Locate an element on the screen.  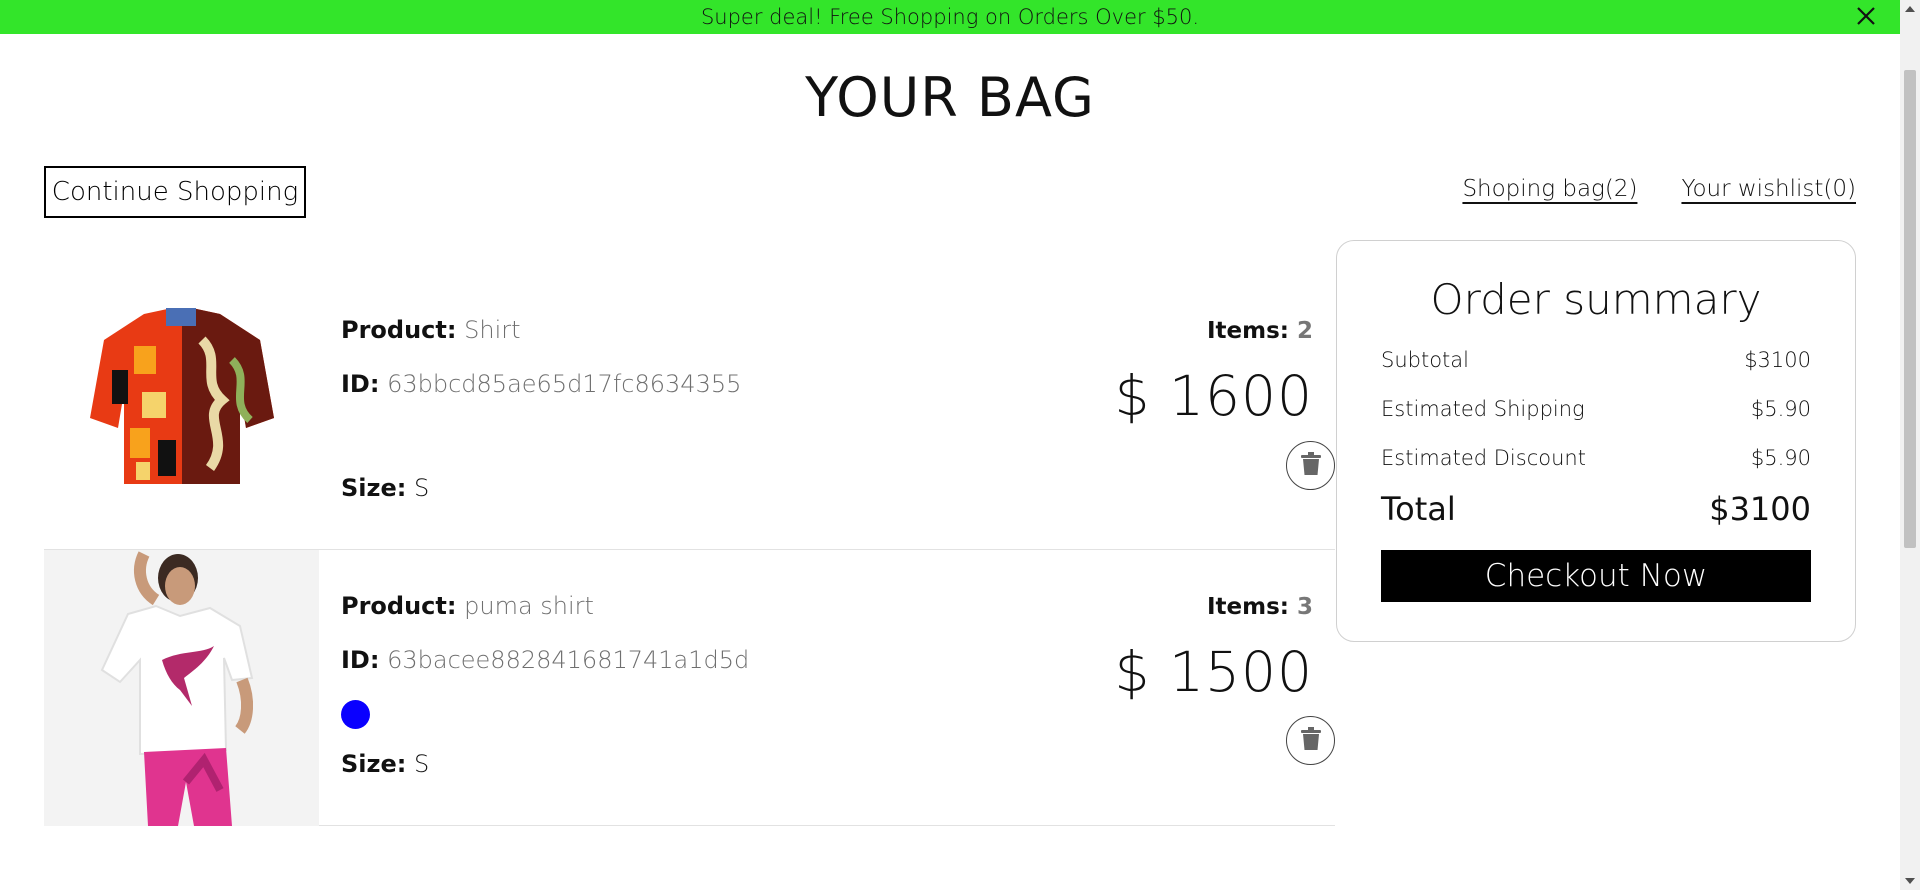
id-row: ID: 63bbcd85ae65d17fc8634355 is located at coordinates (541, 384).